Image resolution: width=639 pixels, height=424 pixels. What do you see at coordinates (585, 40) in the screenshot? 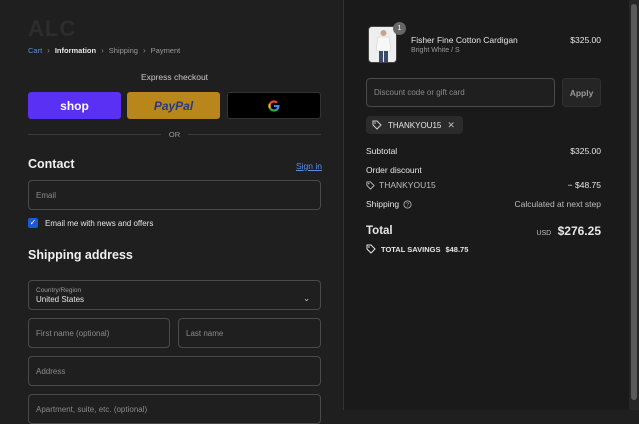
I see `product-price: $325.00` at bounding box center [585, 40].